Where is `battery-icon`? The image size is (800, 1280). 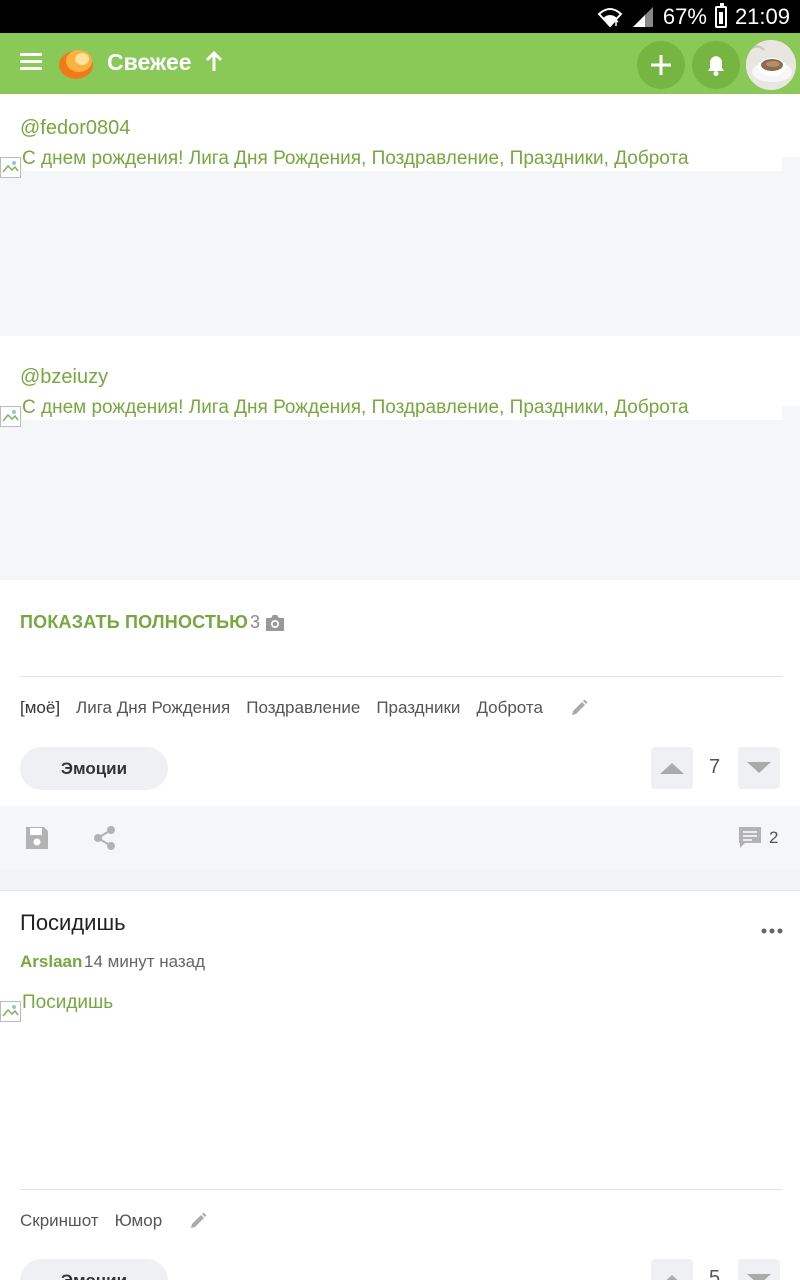
battery-icon is located at coordinates (720, 15).